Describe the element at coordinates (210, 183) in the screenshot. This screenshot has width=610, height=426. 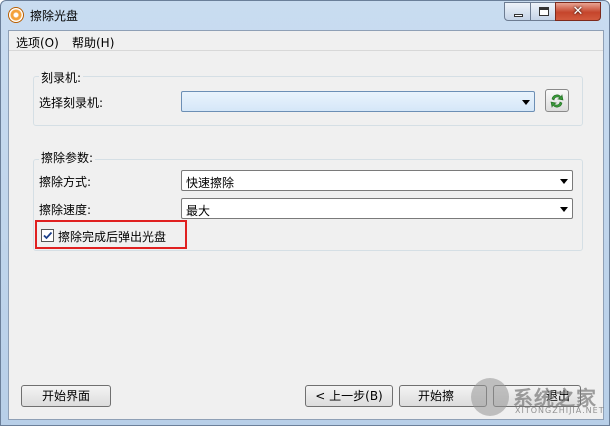
I see `erase-method-value: 快速擦除` at that location.